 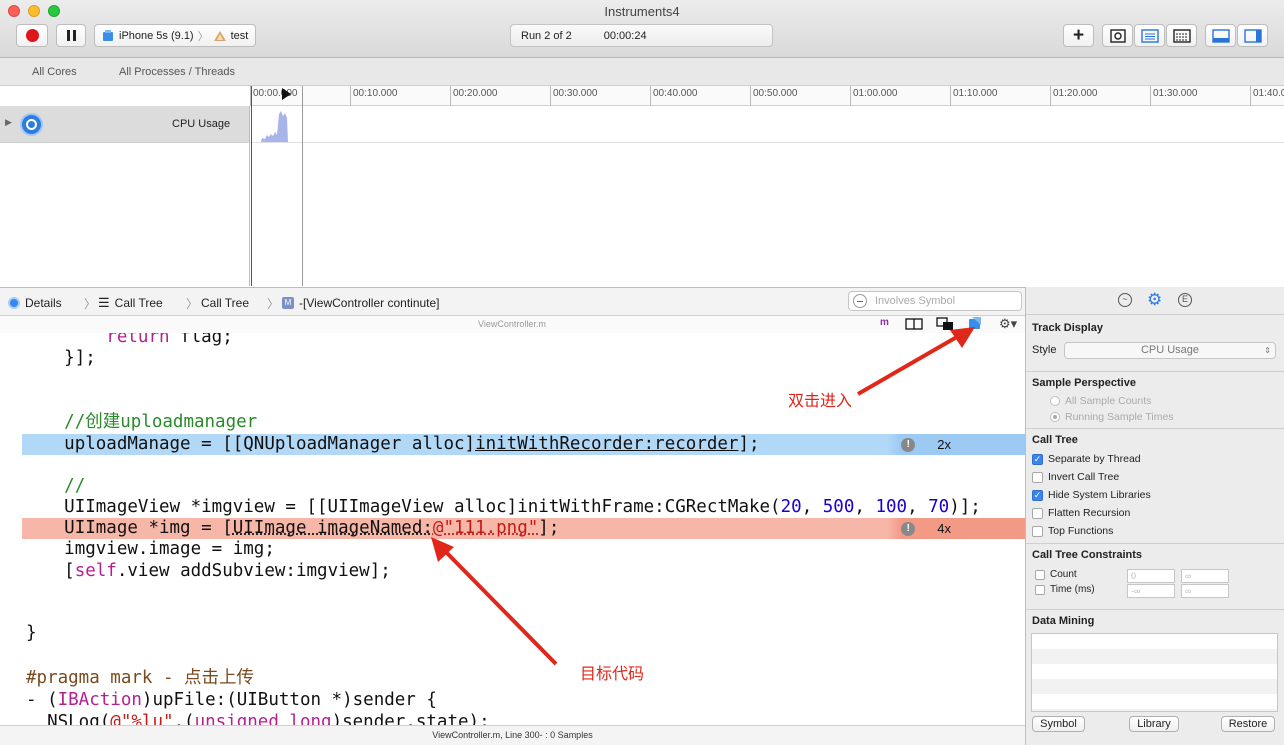 What do you see at coordinates (1072, 589) in the screenshot?
I see `time-constraint-checkbox: Time (ms)` at bounding box center [1072, 589].